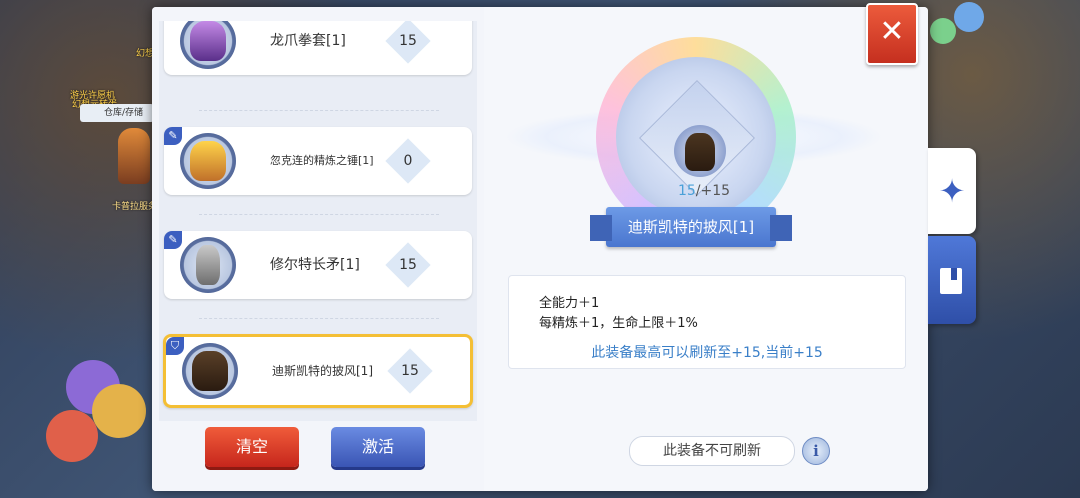 Image resolution: width=1080 pixels, height=498 pixels. I want to click on item-count-badge: 0, so click(408, 161).